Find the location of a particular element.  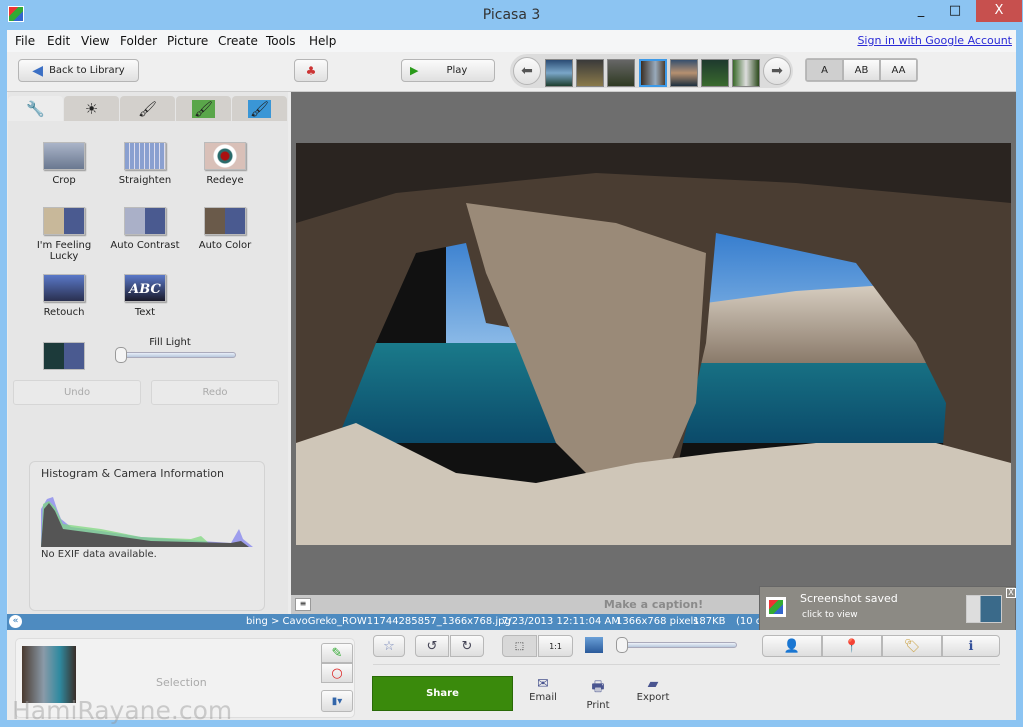

tags-button: 🏷 is located at coordinates (912, 646).